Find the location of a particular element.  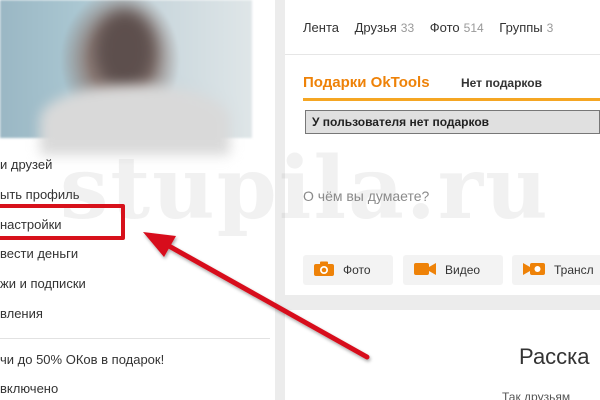

story-card: Расска Так друзьям is located at coordinates (442, 355).